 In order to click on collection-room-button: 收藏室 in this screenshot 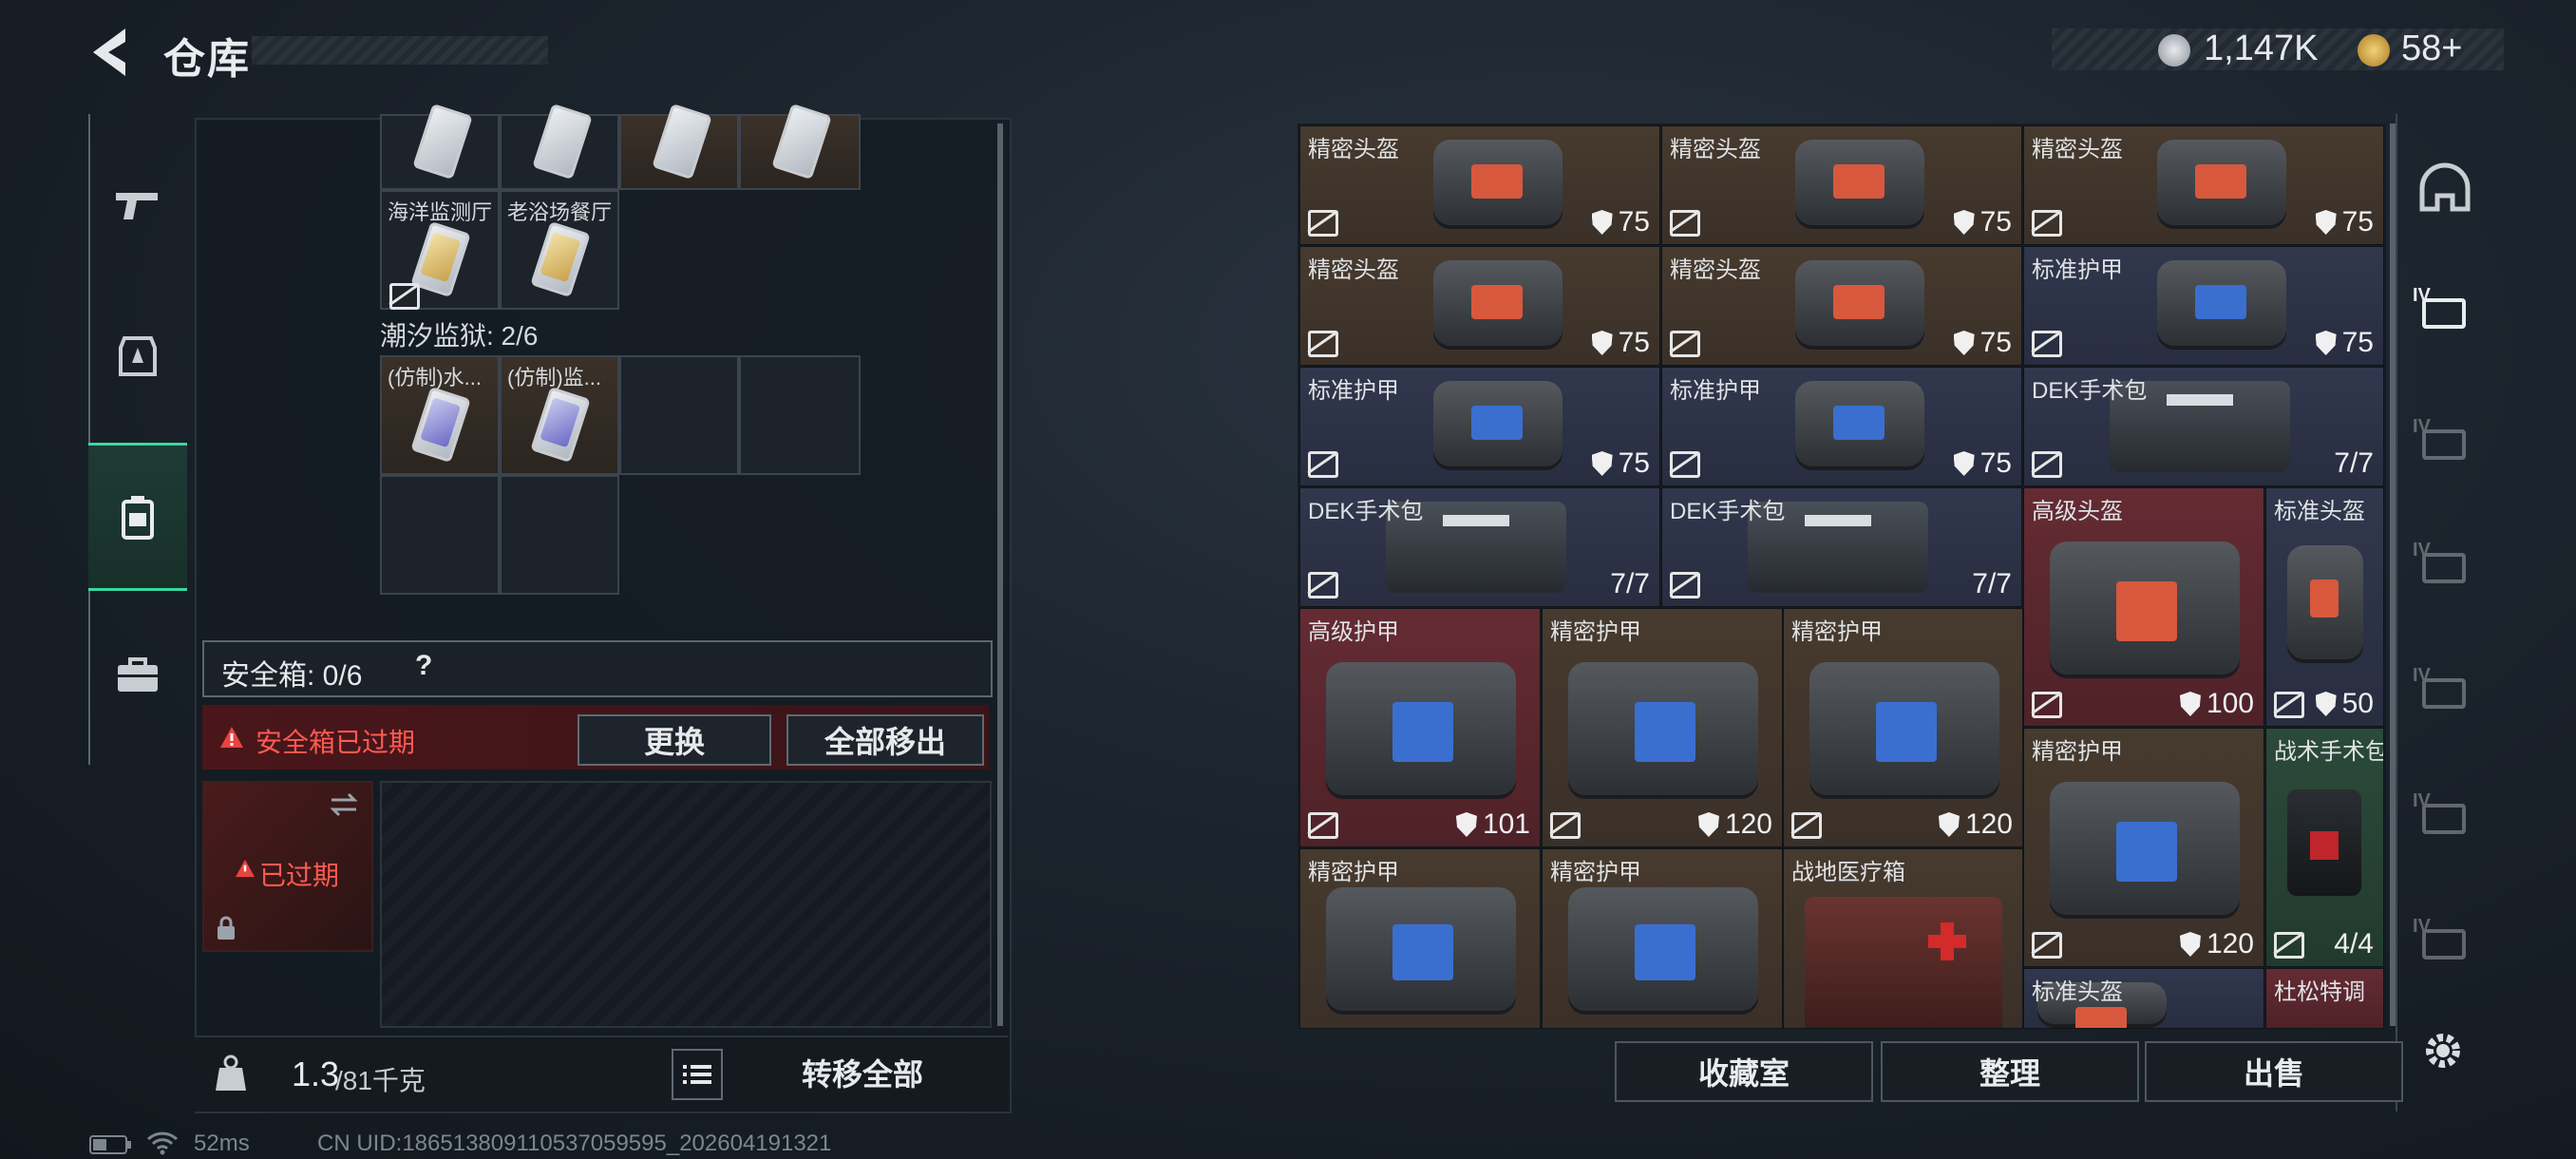, I will do `click(1744, 1071)`.